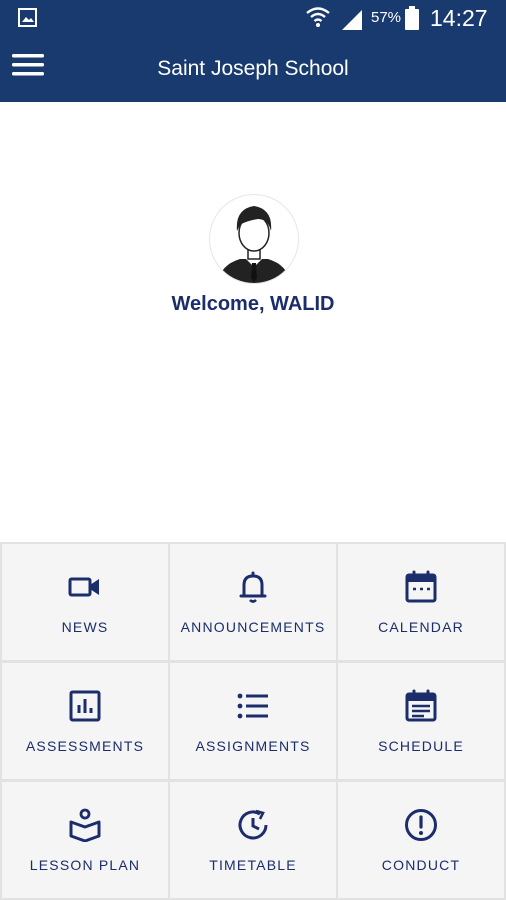  What do you see at coordinates (85, 825) in the screenshot?
I see `book-reader-icon` at bounding box center [85, 825].